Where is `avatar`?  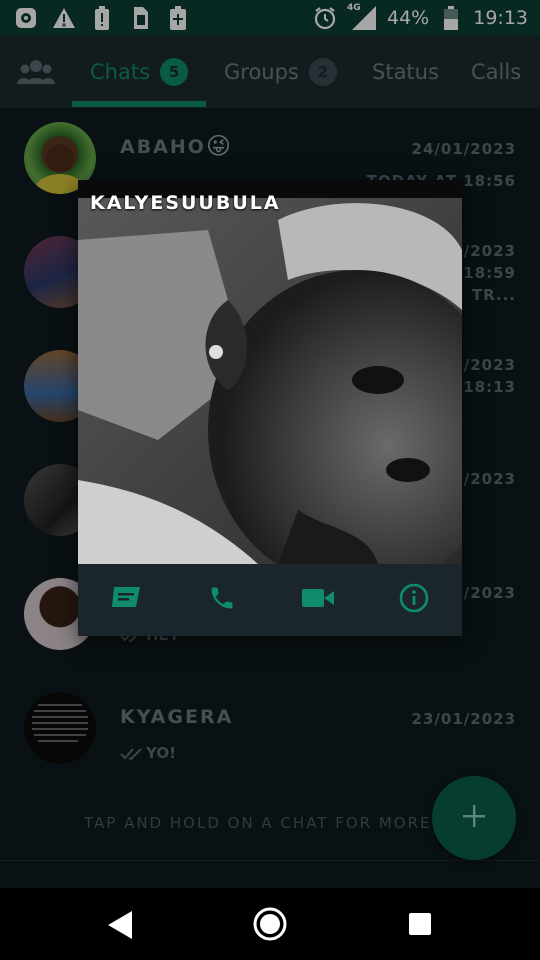 avatar is located at coordinates (60, 728).